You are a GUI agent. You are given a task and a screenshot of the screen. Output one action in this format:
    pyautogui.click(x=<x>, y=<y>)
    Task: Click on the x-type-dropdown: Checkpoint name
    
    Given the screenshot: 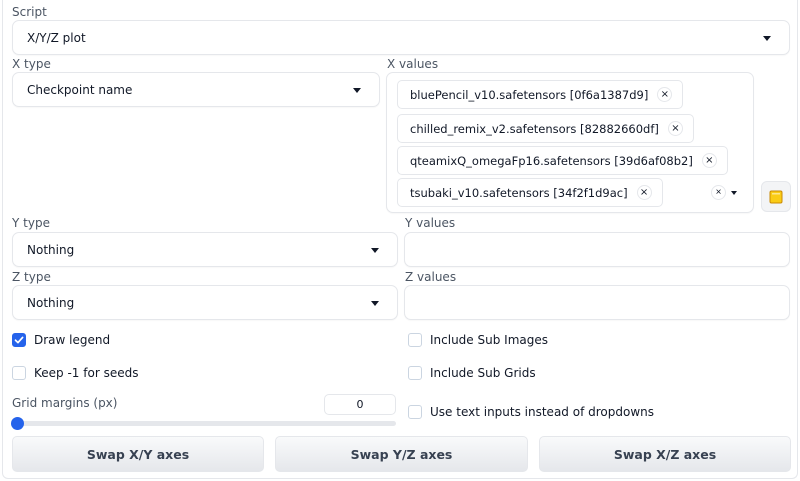 What is the action you would take?
    pyautogui.click(x=196, y=89)
    